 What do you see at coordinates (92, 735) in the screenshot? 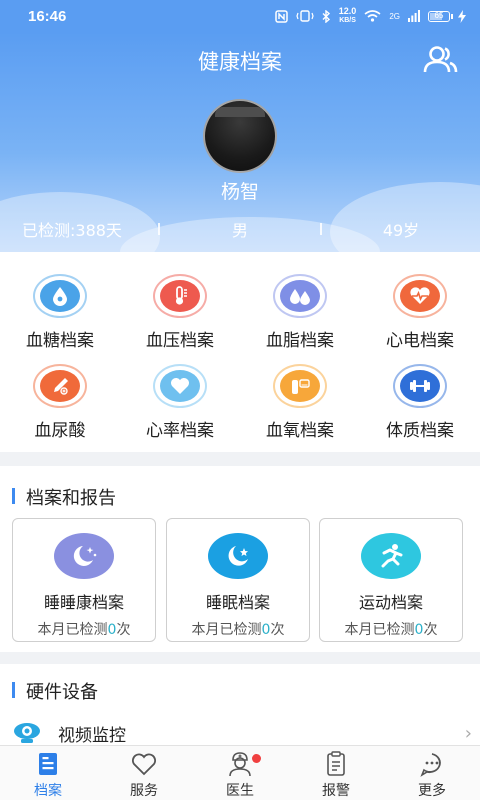
I see `hardware-label: 视频监控` at bounding box center [92, 735].